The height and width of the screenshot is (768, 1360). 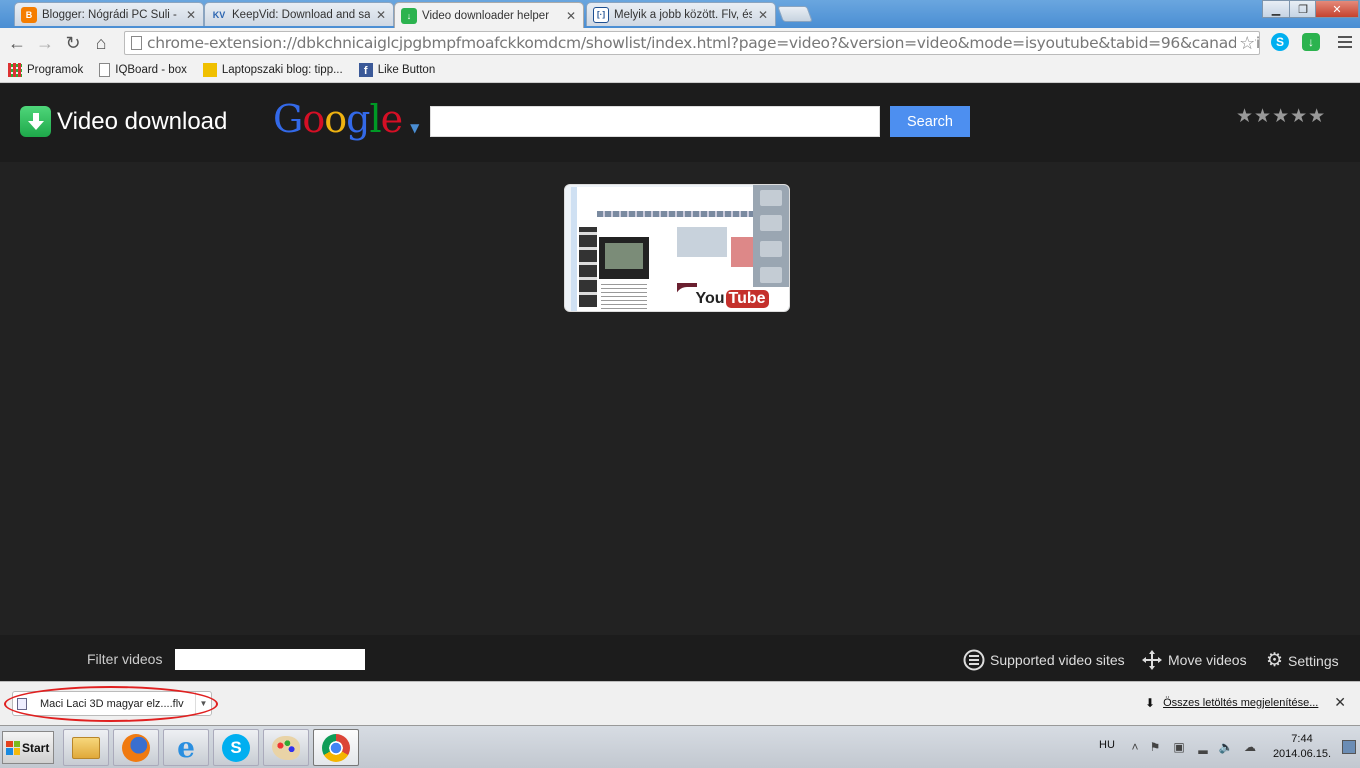 I want to click on clock-time: 7:44, so click(x=1302, y=739).